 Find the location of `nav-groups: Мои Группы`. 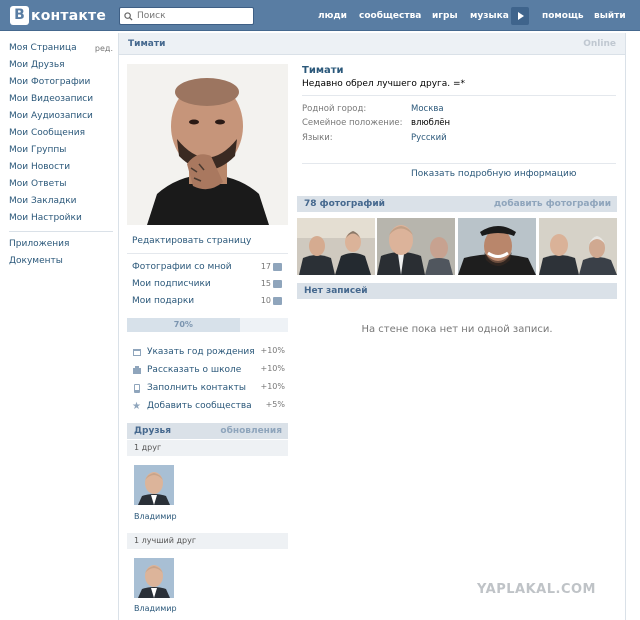

nav-groups: Мои Группы is located at coordinates (61, 150).